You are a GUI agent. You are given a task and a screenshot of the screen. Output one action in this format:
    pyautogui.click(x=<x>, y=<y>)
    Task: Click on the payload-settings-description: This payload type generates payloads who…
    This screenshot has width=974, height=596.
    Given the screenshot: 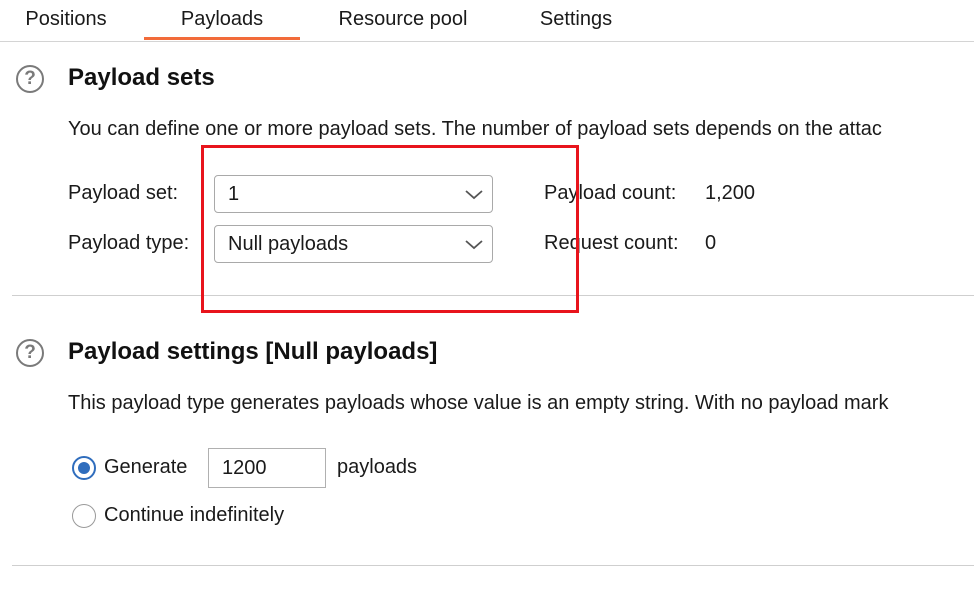 What is the action you would take?
    pyautogui.click(x=478, y=403)
    